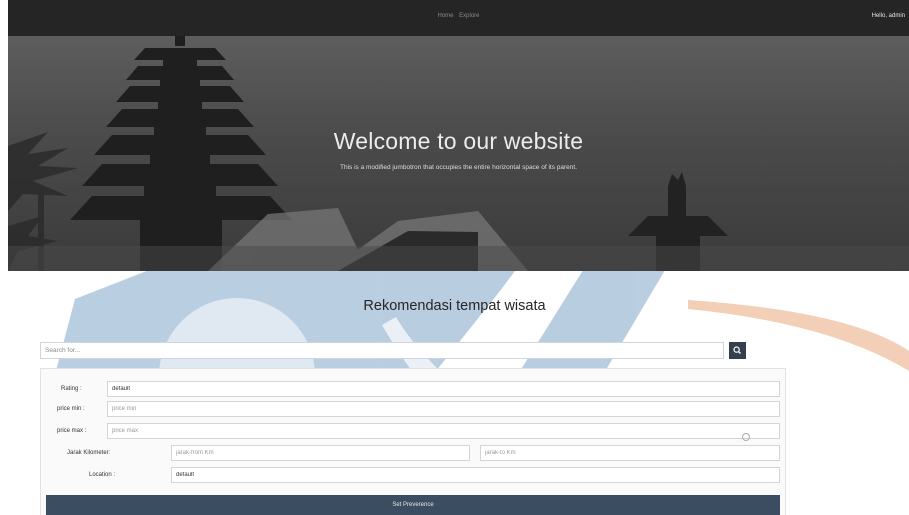  What do you see at coordinates (71, 389) in the screenshot?
I see `rating-label: Rating :` at bounding box center [71, 389].